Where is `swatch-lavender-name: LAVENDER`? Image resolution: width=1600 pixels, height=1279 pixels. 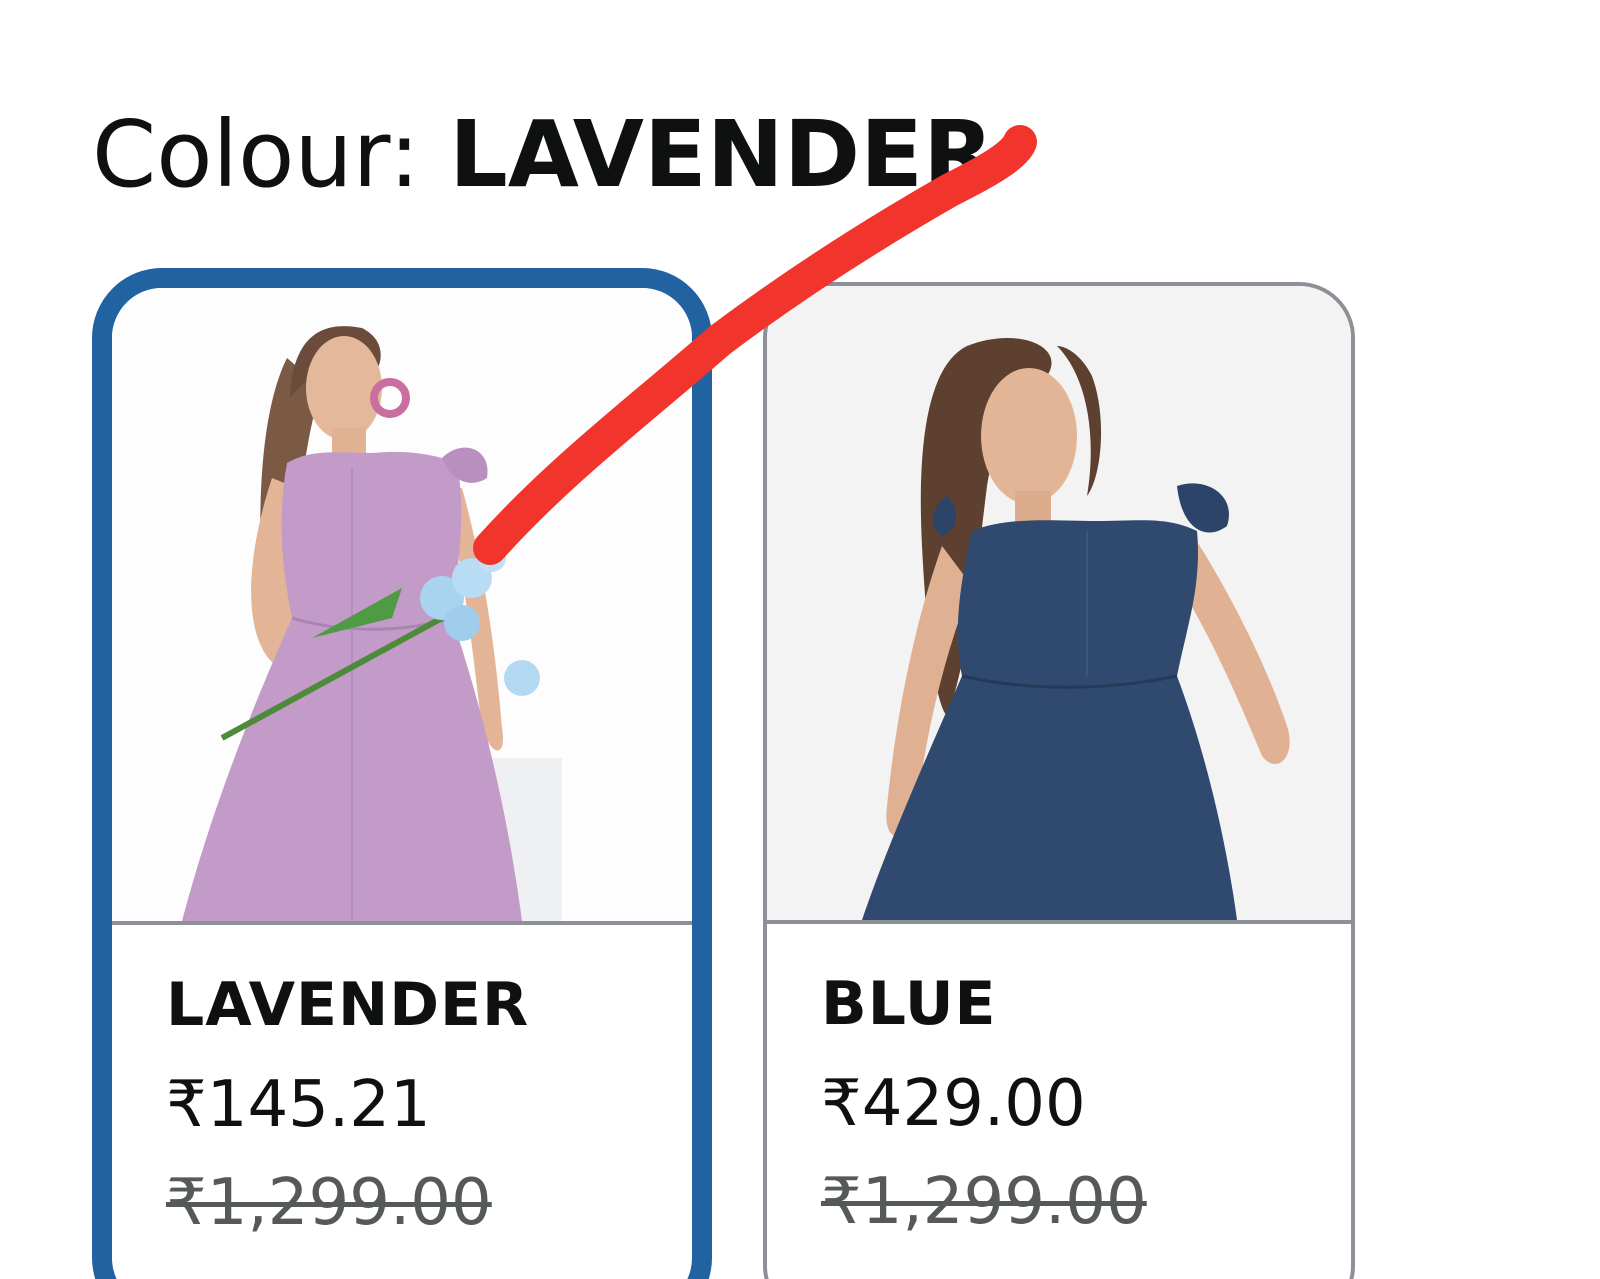 swatch-lavender-name: LAVENDER is located at coordinates (348, 1005).